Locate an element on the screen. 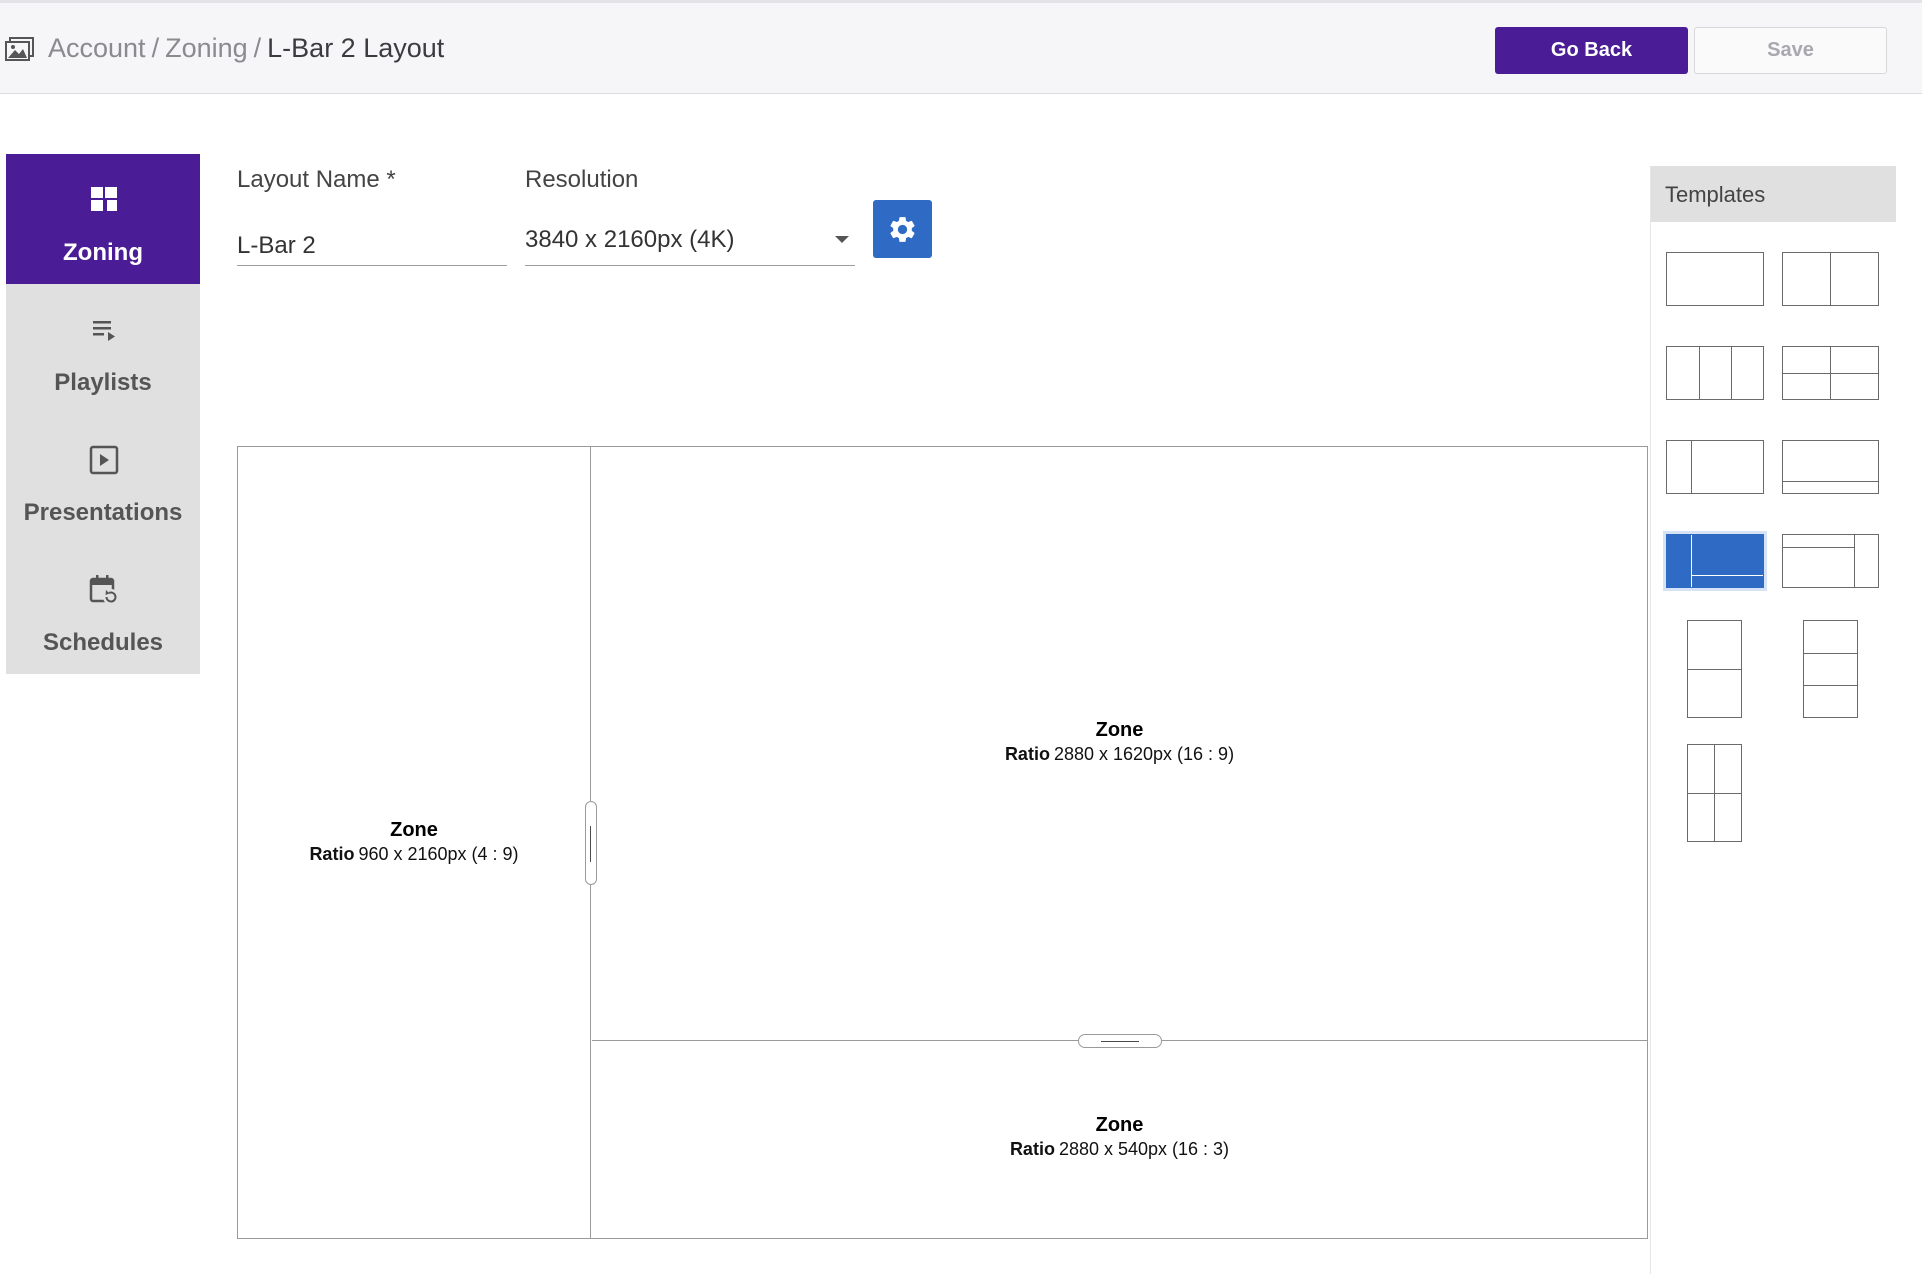  breadcrumb-current: L-Bar 2 Layout is located at coordinates (356, 48).